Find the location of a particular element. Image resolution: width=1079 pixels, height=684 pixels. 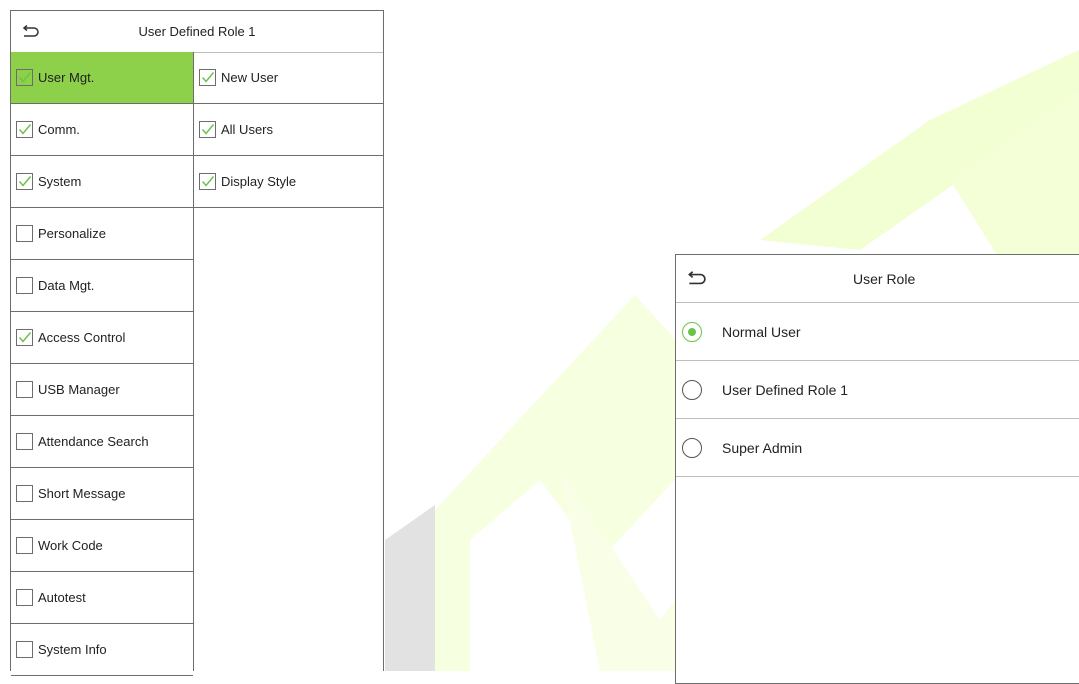

category-label: Access Control is located at coordinates (82, 337).